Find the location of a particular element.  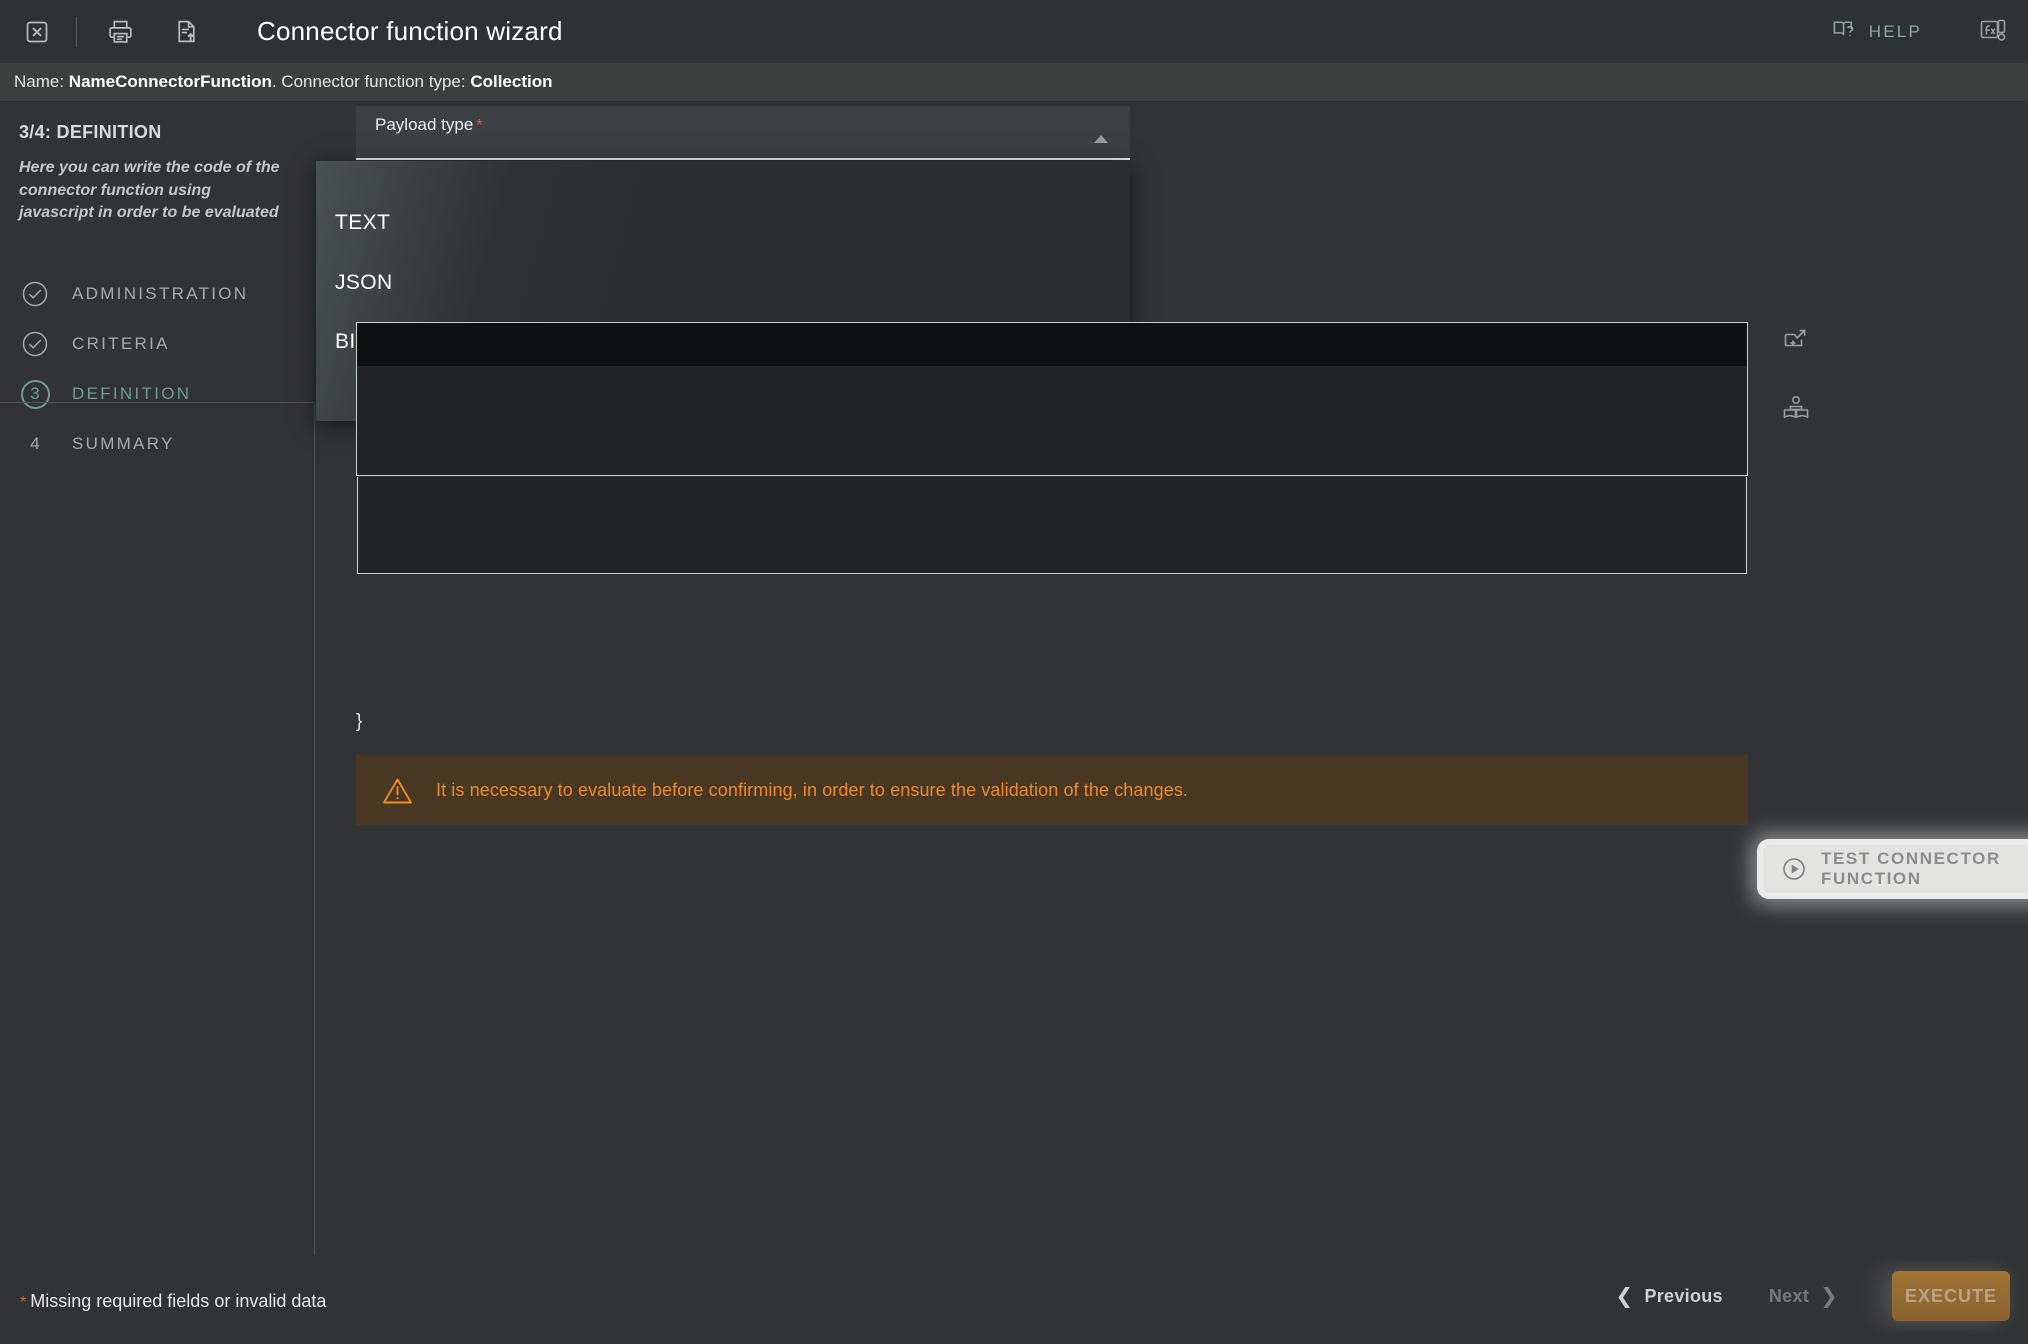

help-button: HELP is located at coordinates (1877, 32).